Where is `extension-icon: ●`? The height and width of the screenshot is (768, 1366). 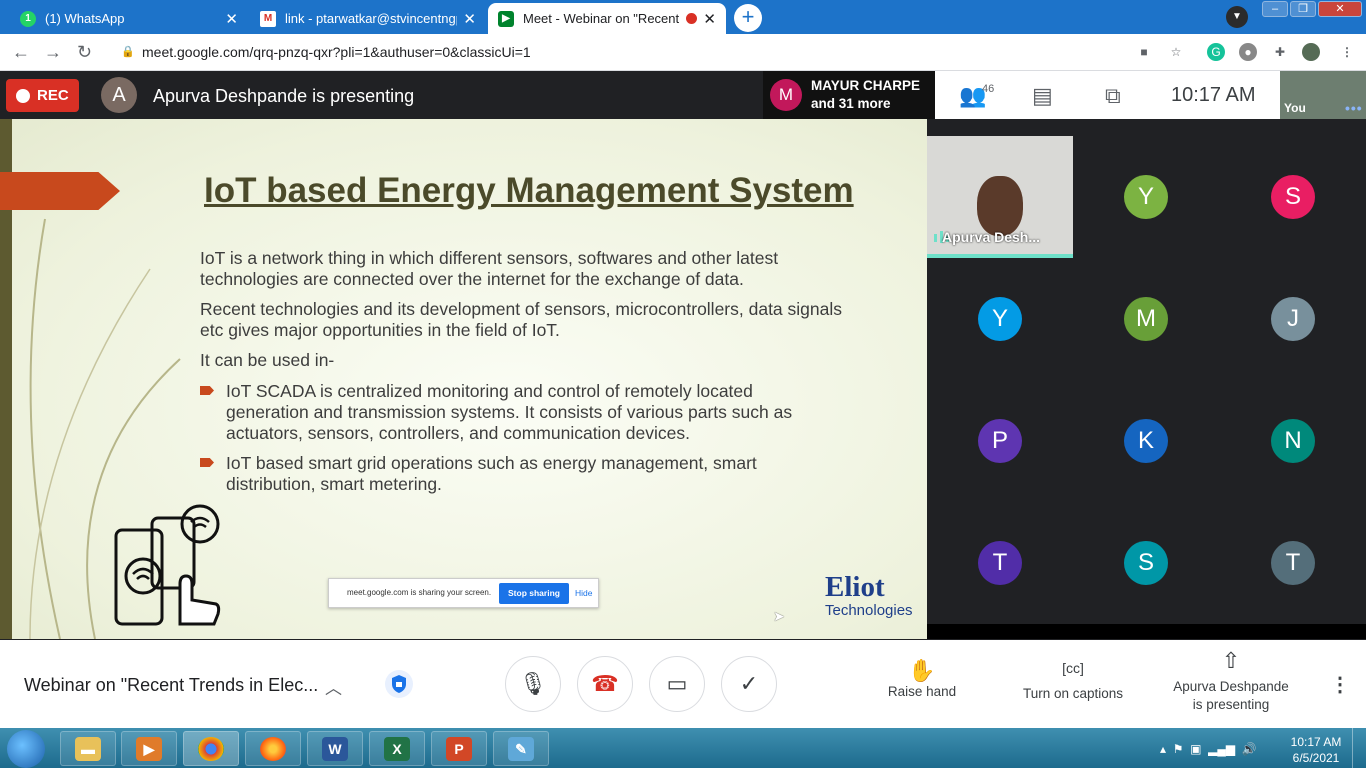 extension-icon: ● is located at coordinates (1248, 52).